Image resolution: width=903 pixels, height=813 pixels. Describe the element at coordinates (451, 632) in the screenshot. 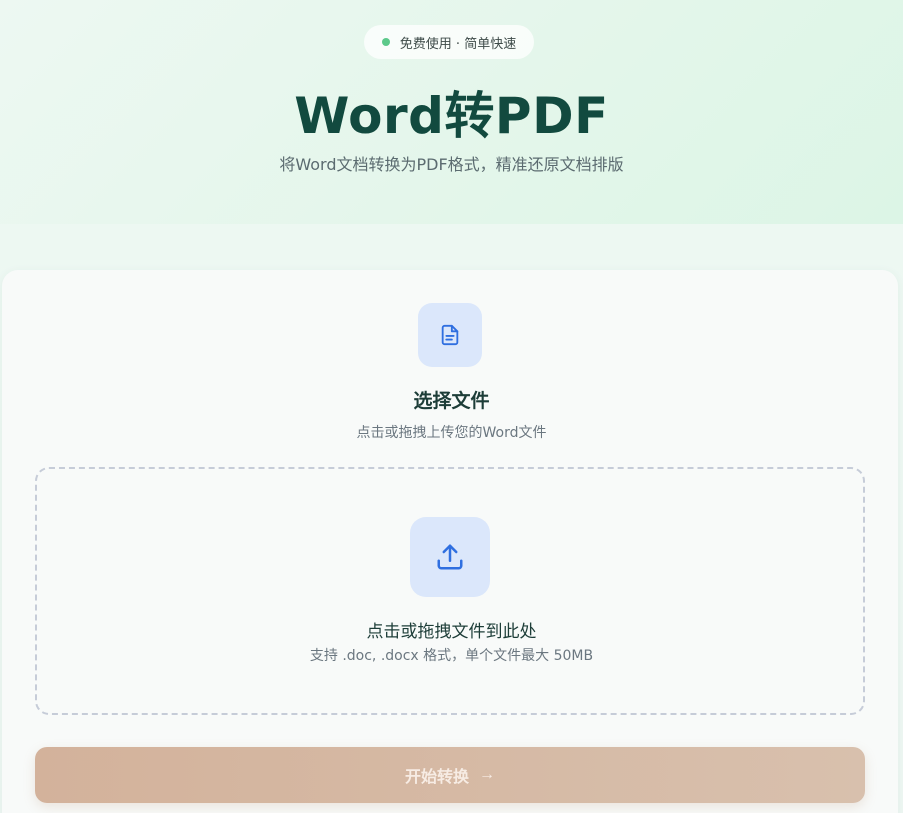

I see `dropzone-title: 点击或拖拽文件到此处` at that location.